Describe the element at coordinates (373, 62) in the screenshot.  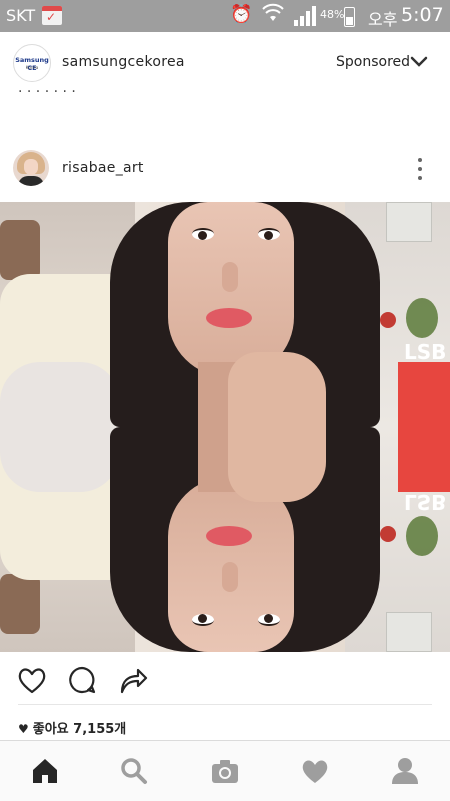
I see `sponsored-label: Sponsored` at that location.